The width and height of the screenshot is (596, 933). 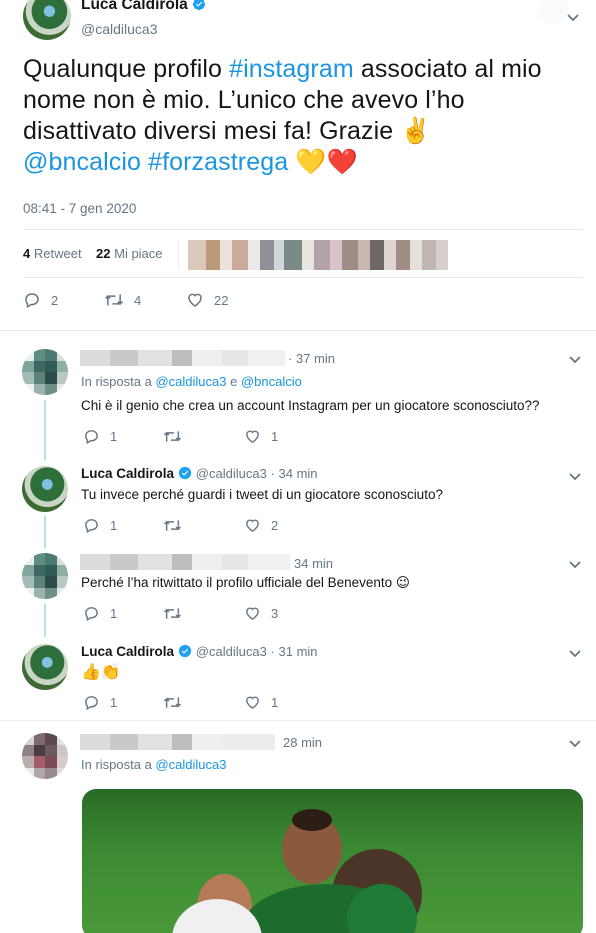 I want to click on reply-time: · 34 min, so click(x=294, y=473).